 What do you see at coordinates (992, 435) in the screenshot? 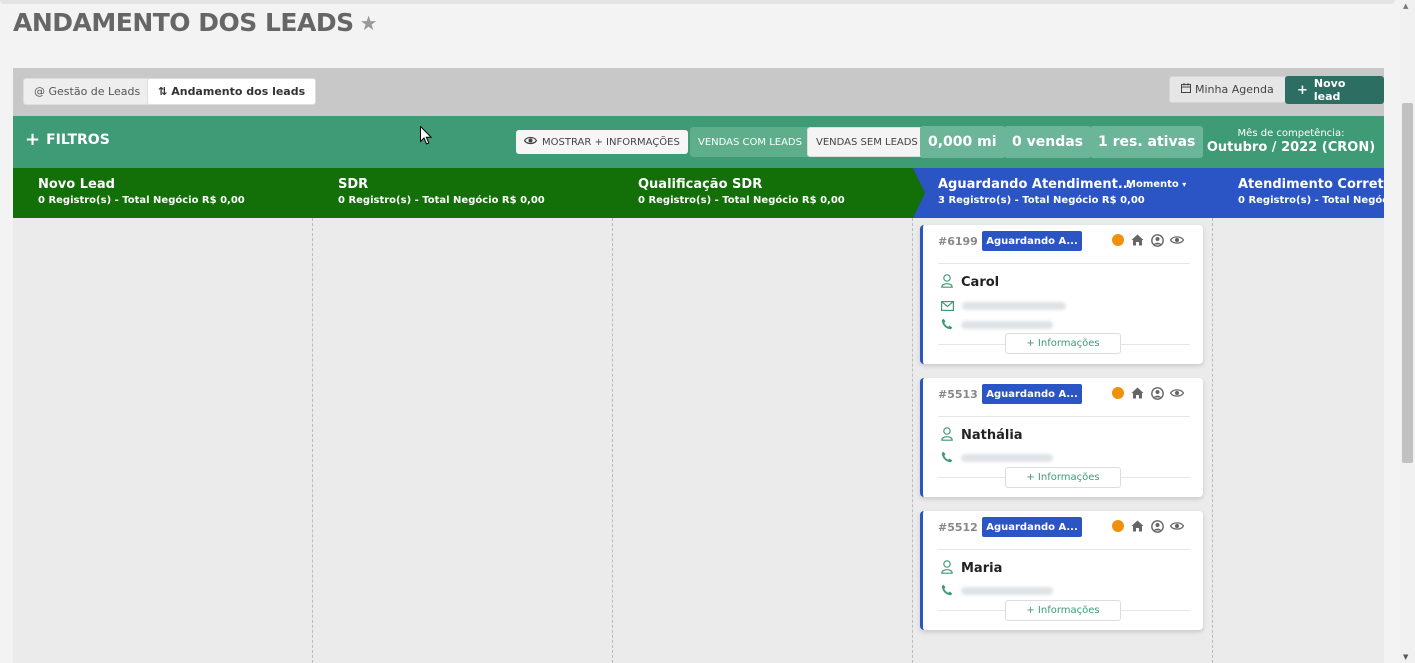
I see `lead-name: Nathália` at bounding box center [992, 435].